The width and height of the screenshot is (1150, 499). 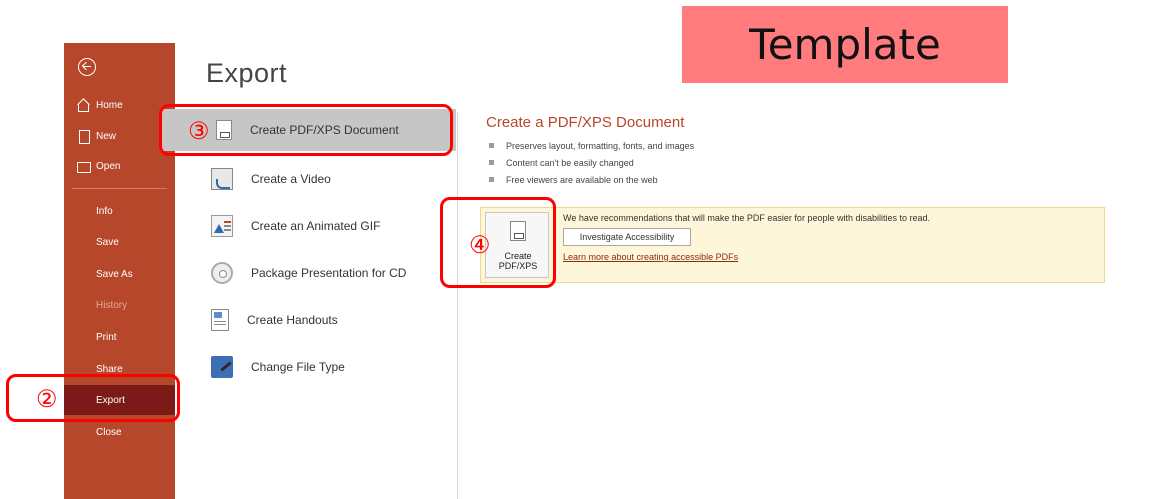 What do you see at coordinates (109, 369) in the screenshot?
I see `sidebar-item-label: Share` at bounding box center [109, 369].